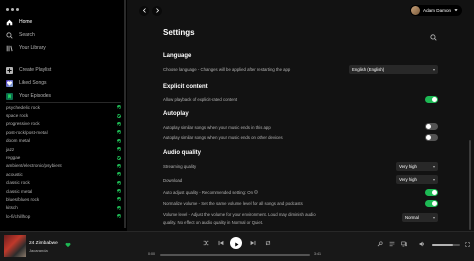 Image resolution: width=474 pixels, height=261 pixels. Describe the element at coordinates (200, 99) in the screenshot. I see `explicit-label: Allow playback of explicit-rated content` at that location.